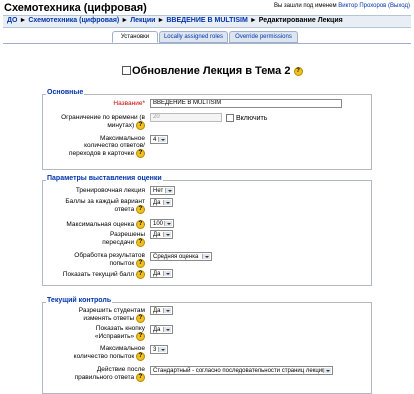  What do you see at coordinates (161, 234) in the screenshot?
I see `retake-select: Да` at bounding box center [161, 234].